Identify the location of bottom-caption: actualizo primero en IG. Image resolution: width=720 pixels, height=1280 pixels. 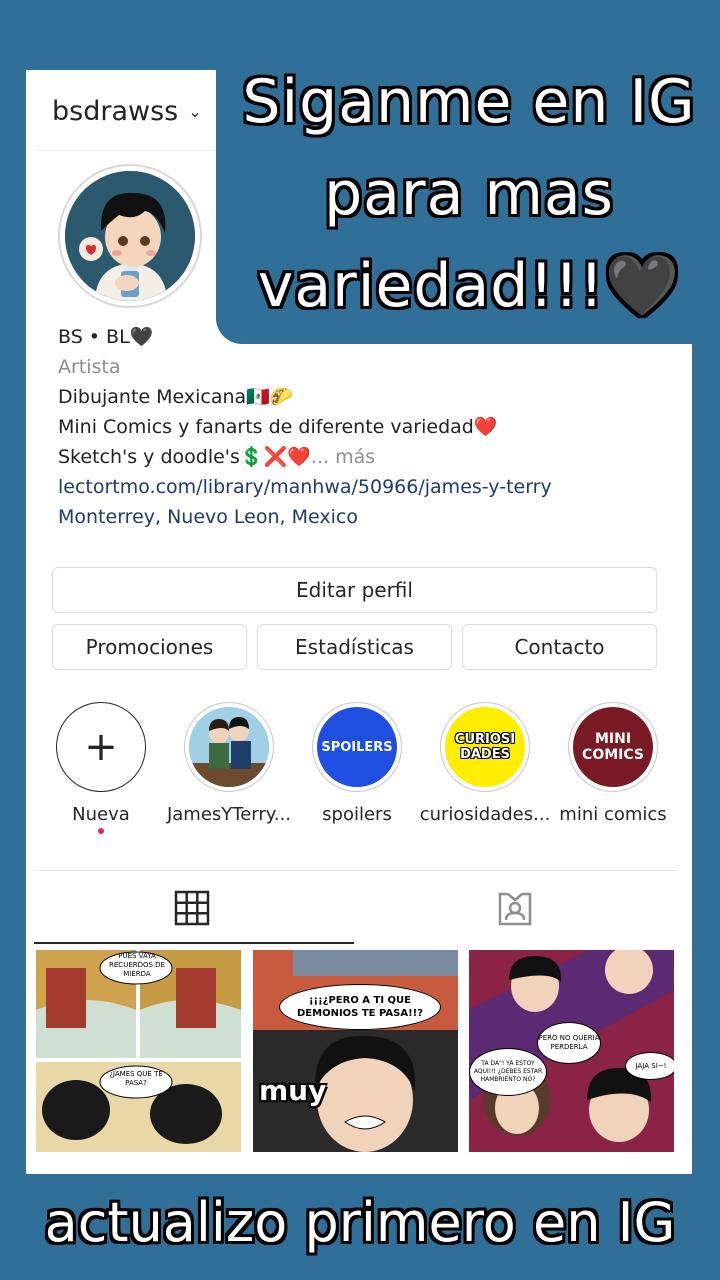
(360, 1222).